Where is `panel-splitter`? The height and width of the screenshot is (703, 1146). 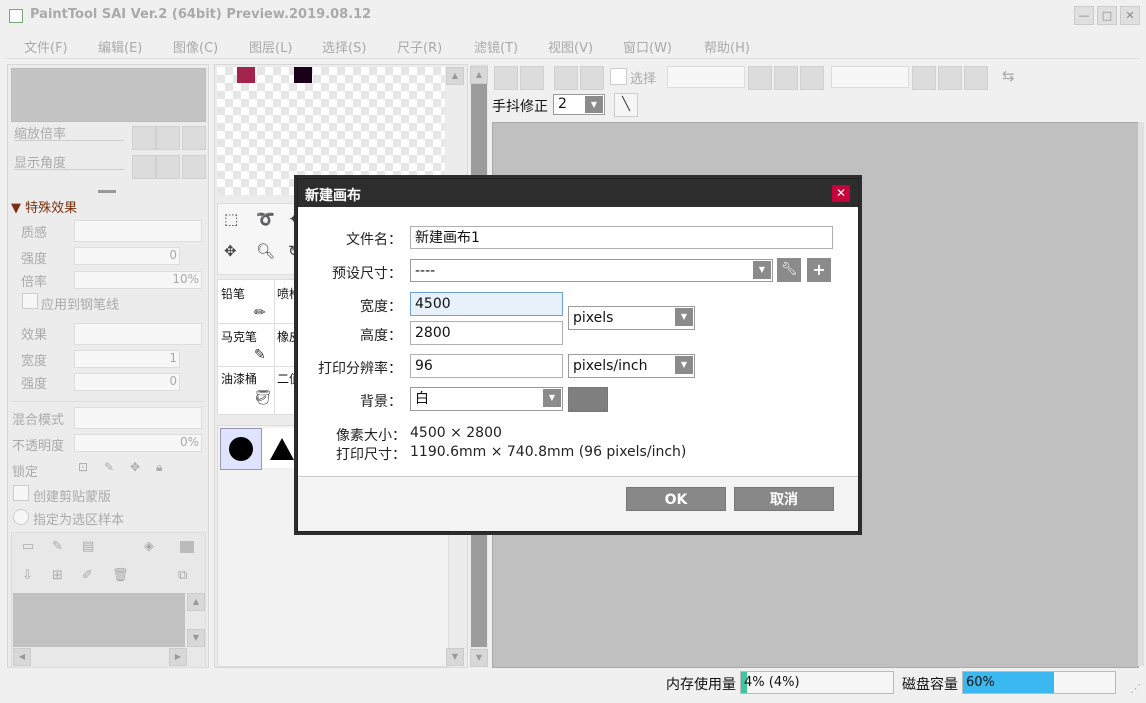 panel-splitter is located at coordinates (107, 191).